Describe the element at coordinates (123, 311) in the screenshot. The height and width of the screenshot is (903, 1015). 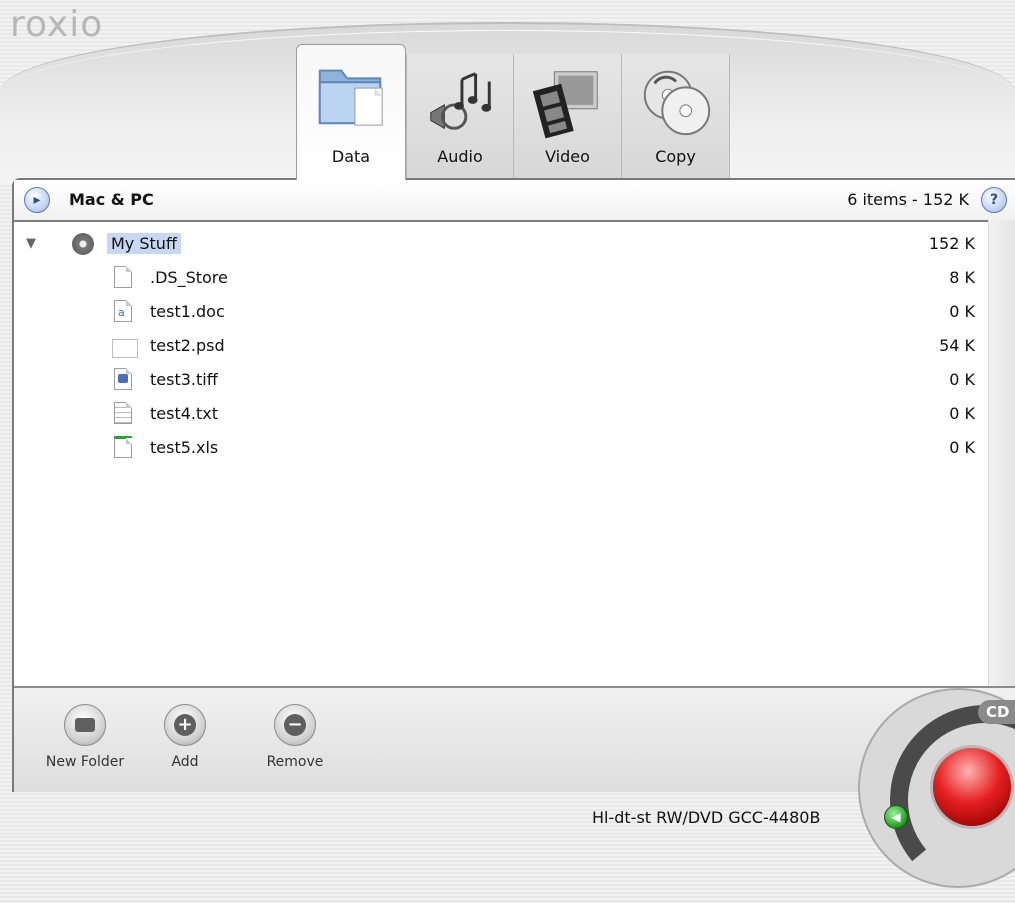
I see `word-doc-icon: a` at that location.